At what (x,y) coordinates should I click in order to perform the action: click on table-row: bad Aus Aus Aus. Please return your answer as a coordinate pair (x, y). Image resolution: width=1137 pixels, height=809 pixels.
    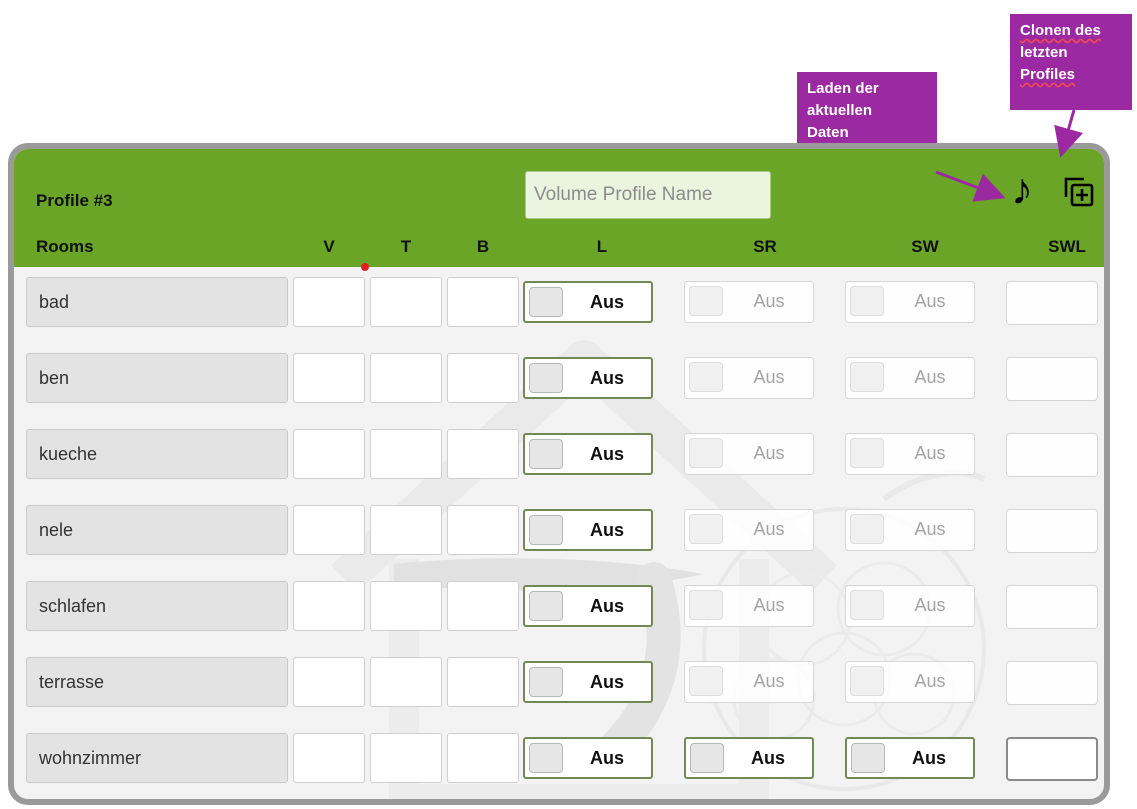
    Looking at the image, I should click on (559, 302).